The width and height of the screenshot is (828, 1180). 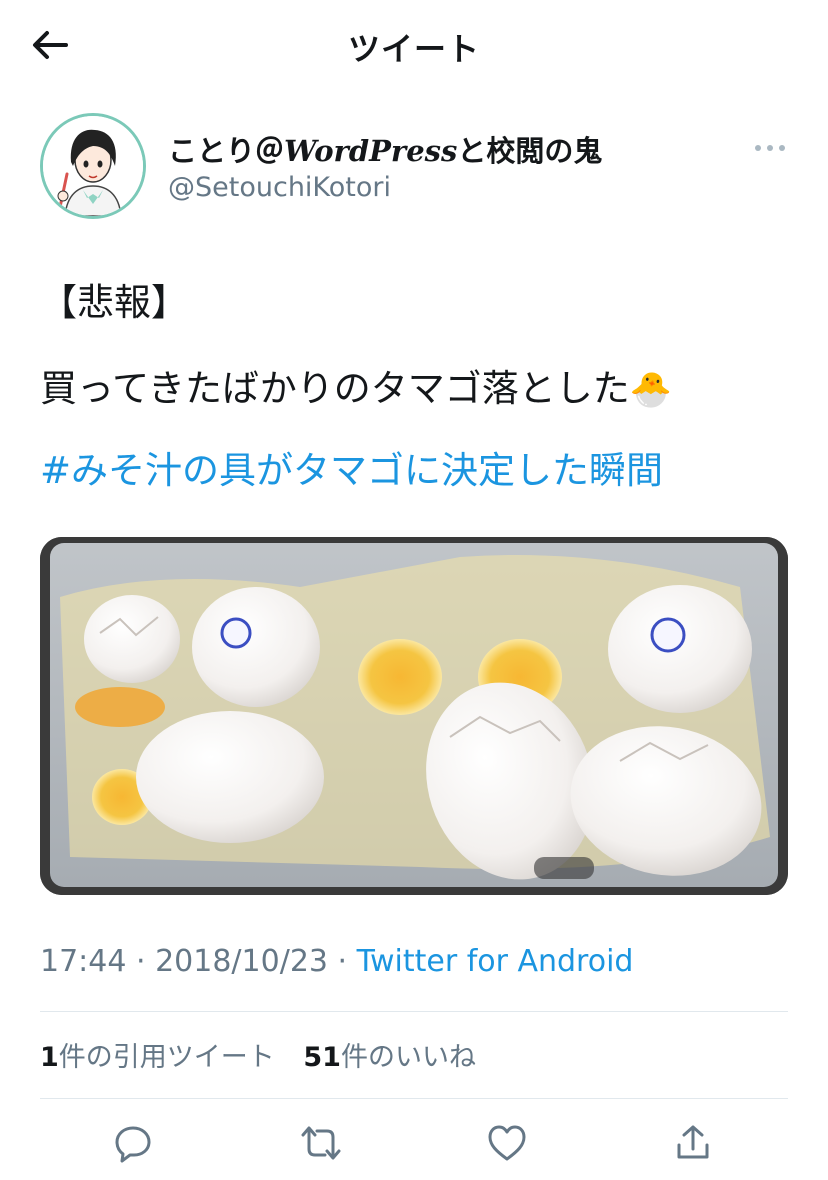 I want to click on display-name-prefix: ことり＠, so click(x=226, y=151).